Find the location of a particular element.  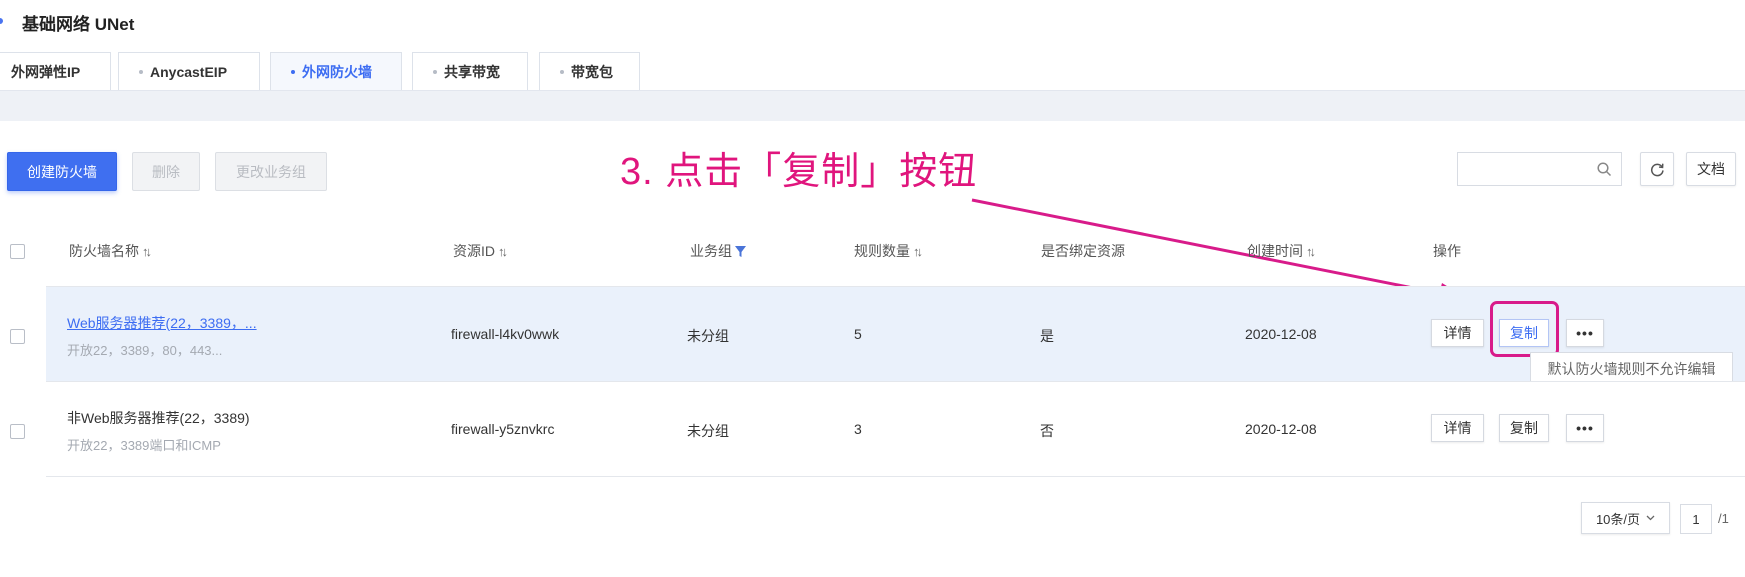

firewall-description: 开放22，3389端口和ICMP is located at coordinates (144, 445).